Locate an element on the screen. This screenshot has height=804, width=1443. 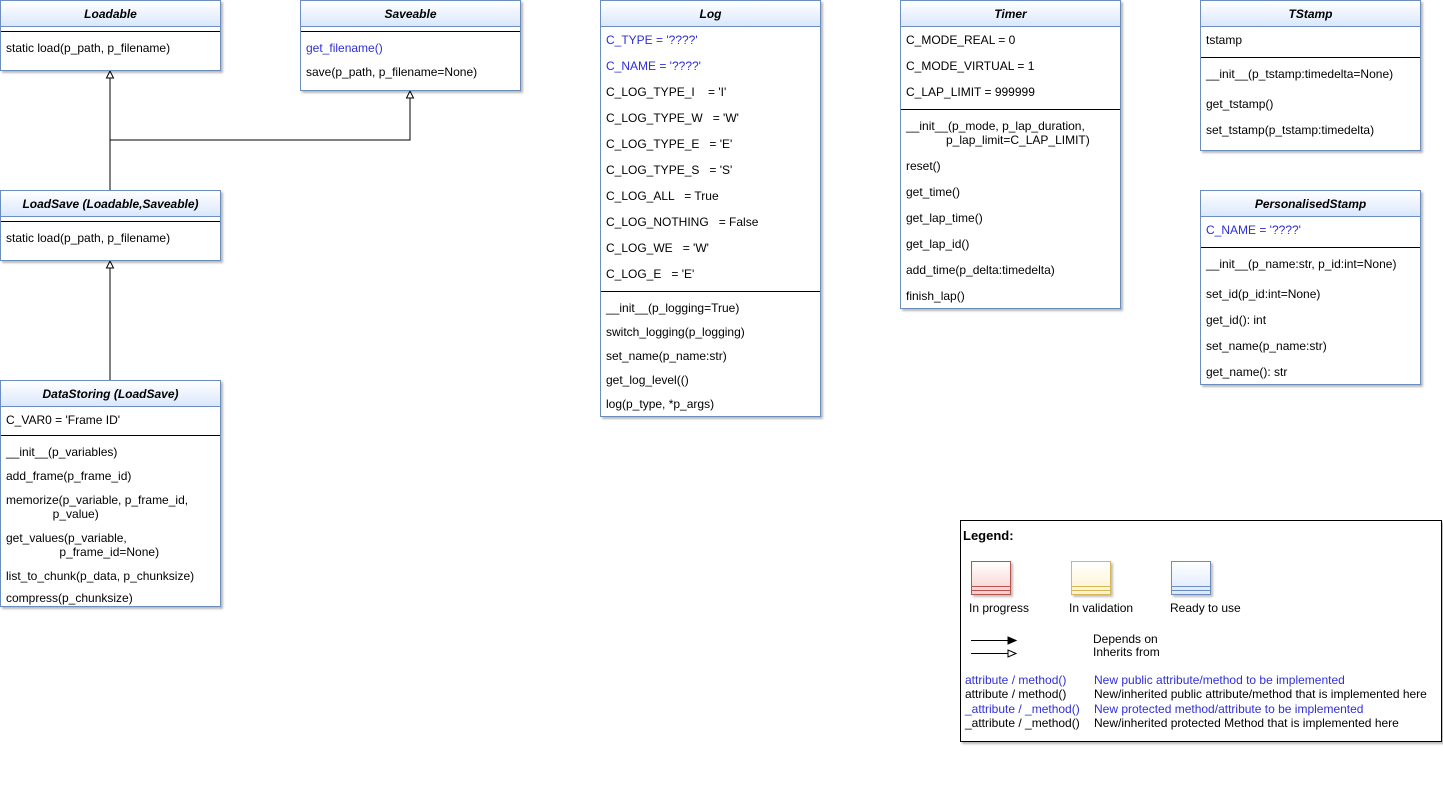
attribute: C_LOG_TYPE_I = 'I' is located at coordinates (666, 92).